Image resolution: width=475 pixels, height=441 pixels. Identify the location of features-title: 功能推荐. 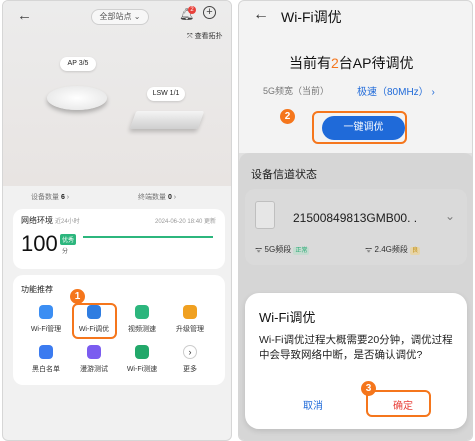
(37, 289).